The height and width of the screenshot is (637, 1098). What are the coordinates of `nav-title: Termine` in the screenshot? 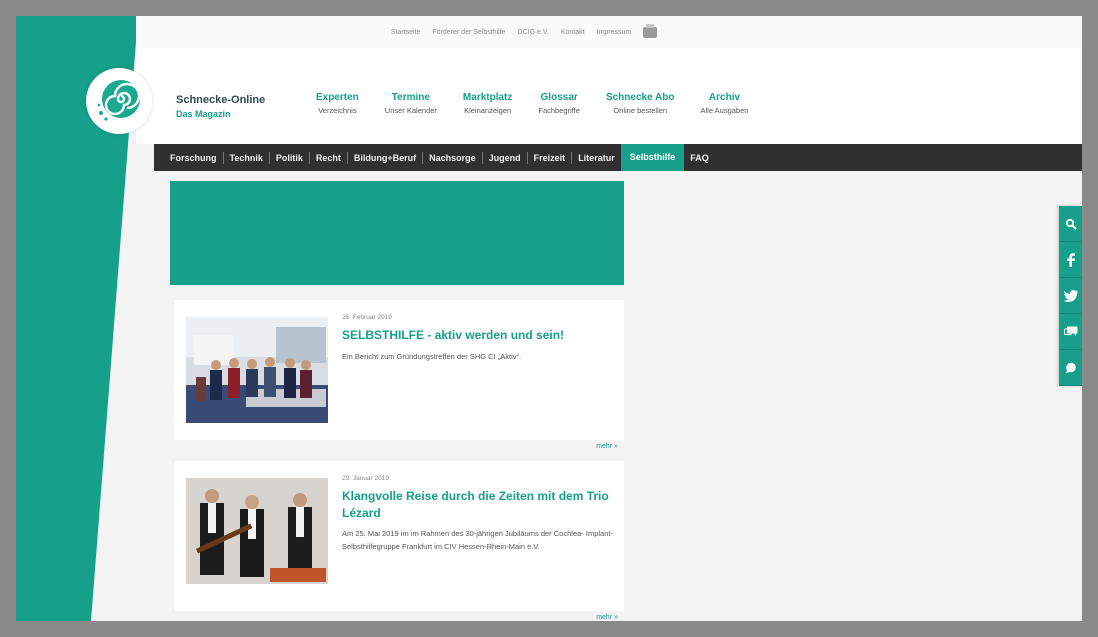 It's located at (410, 97).